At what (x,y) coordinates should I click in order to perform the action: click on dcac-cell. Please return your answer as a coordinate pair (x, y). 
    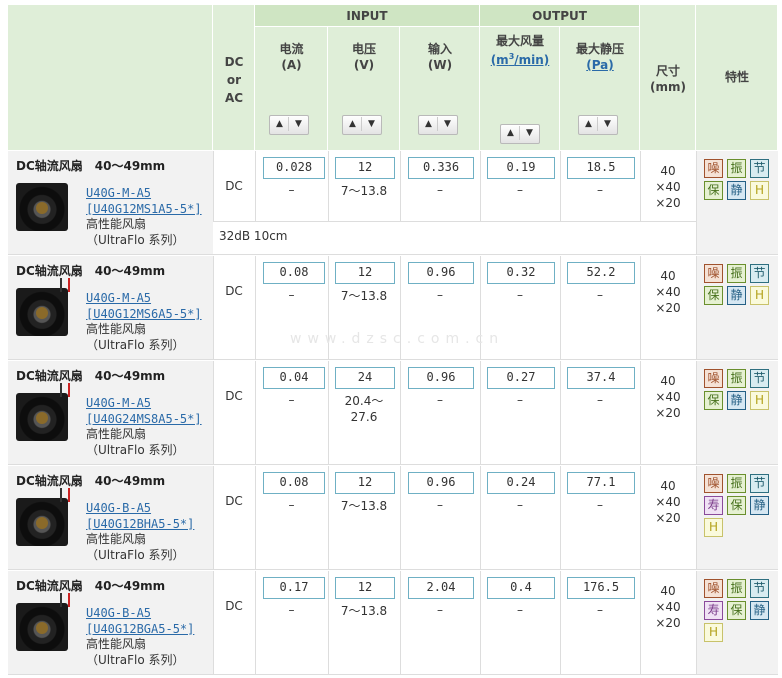
    Looking at the image, I should click on (234, 518).